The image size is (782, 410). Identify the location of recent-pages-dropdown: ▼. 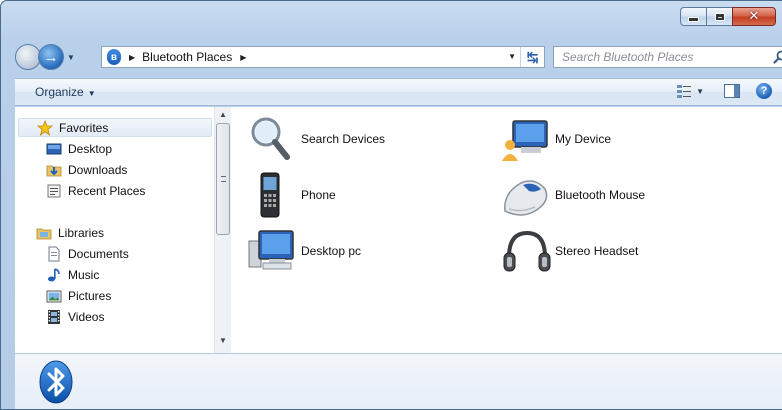
(71, 57).